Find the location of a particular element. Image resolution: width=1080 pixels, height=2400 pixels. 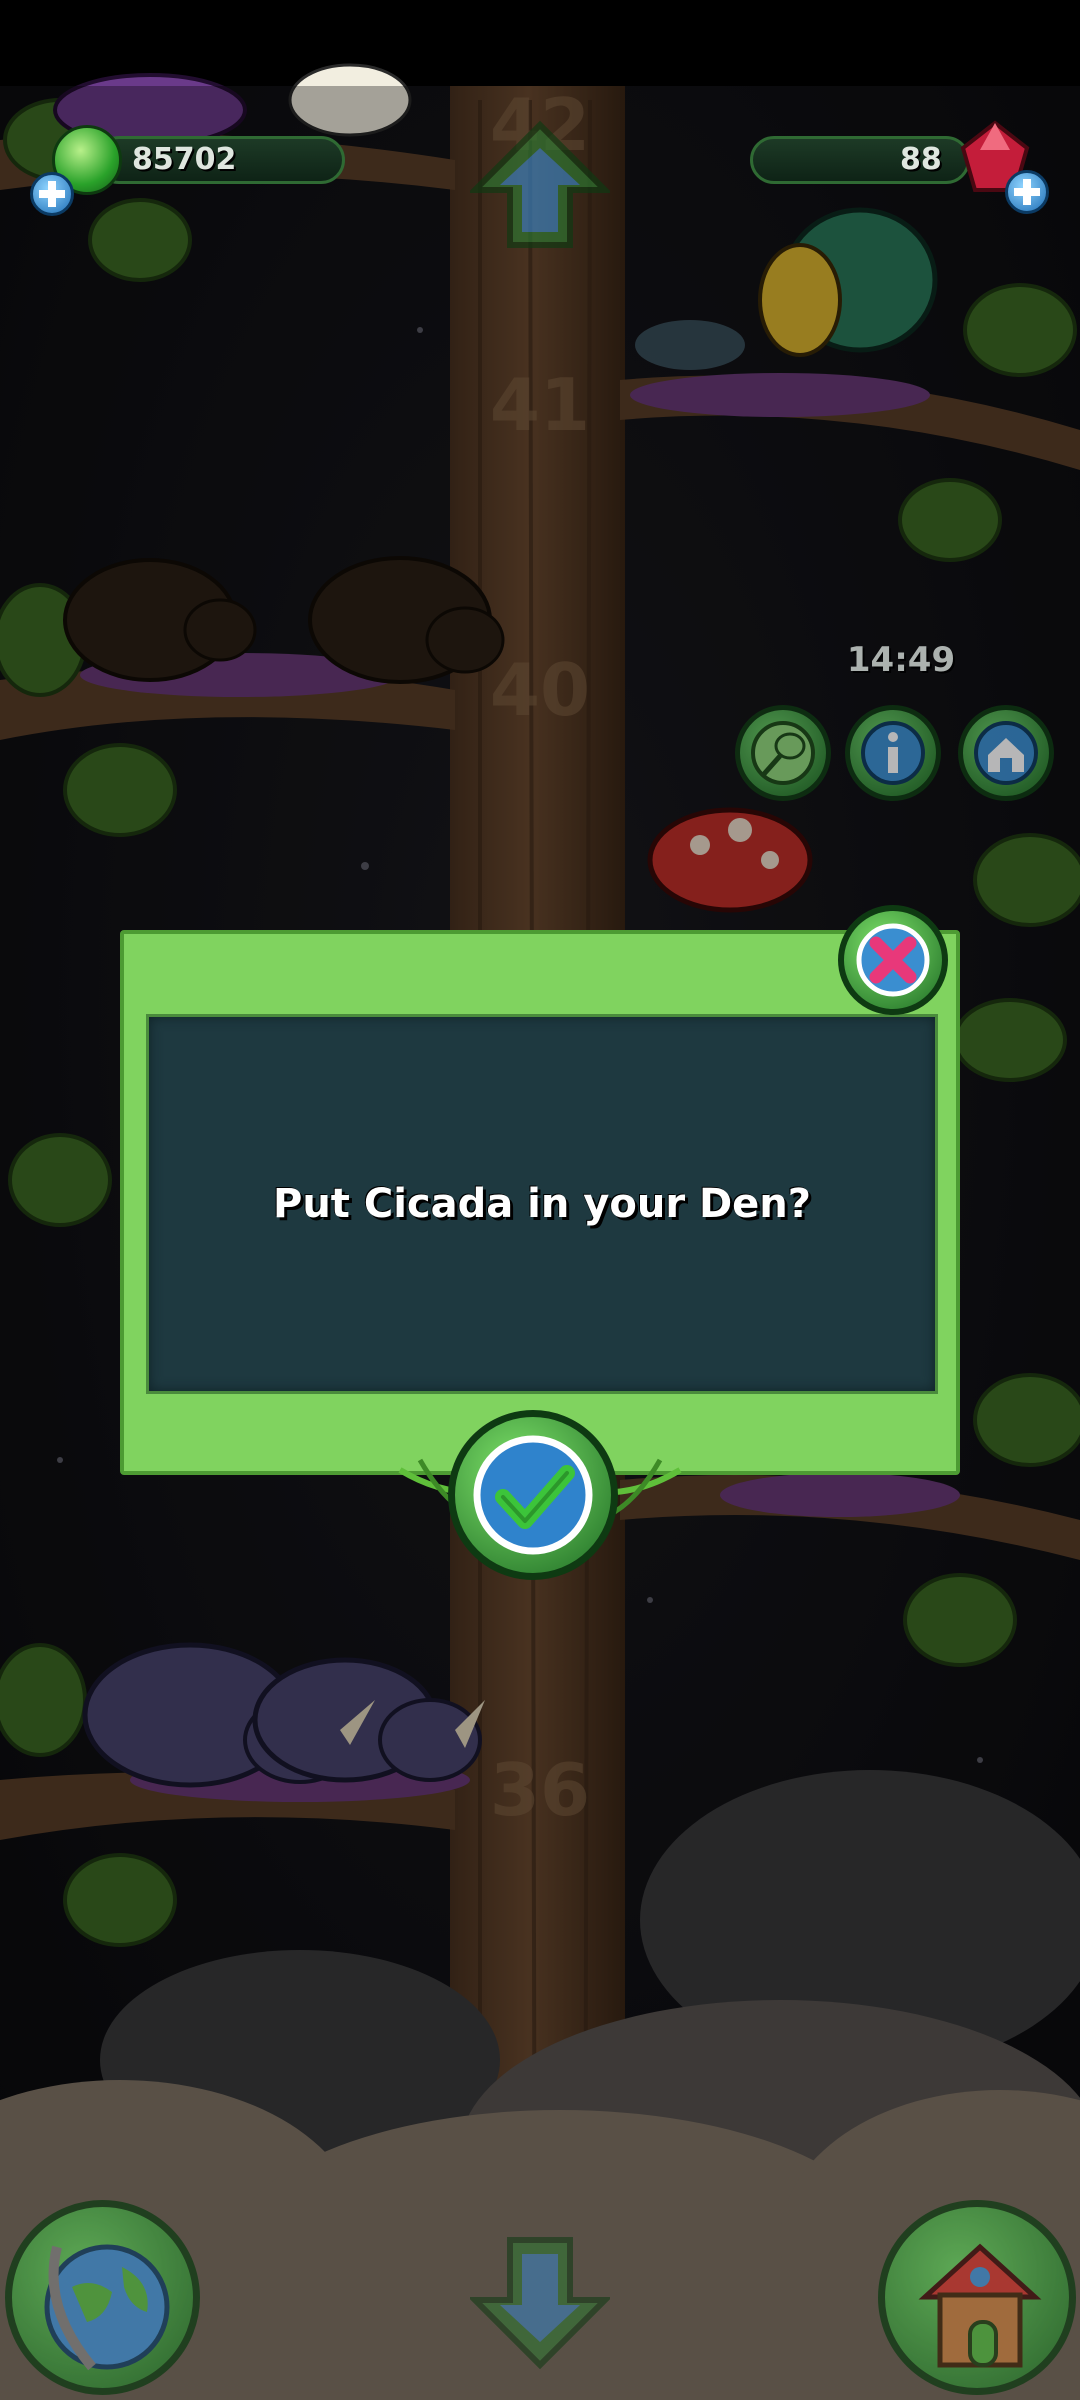

scroll-up-button is located at coordinates (540, 185).